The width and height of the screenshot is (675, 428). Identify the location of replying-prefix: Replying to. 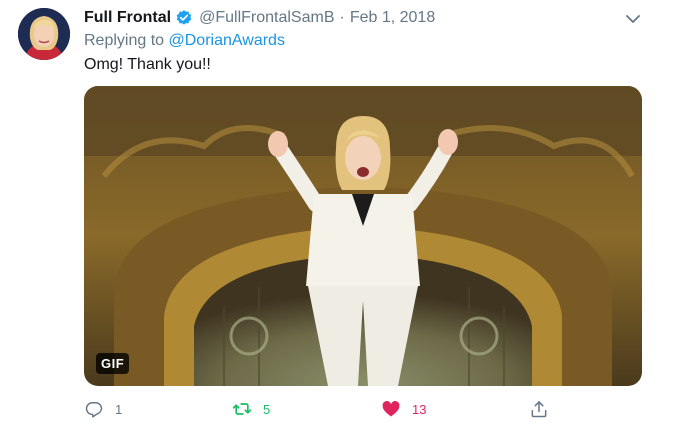
(126, 40).